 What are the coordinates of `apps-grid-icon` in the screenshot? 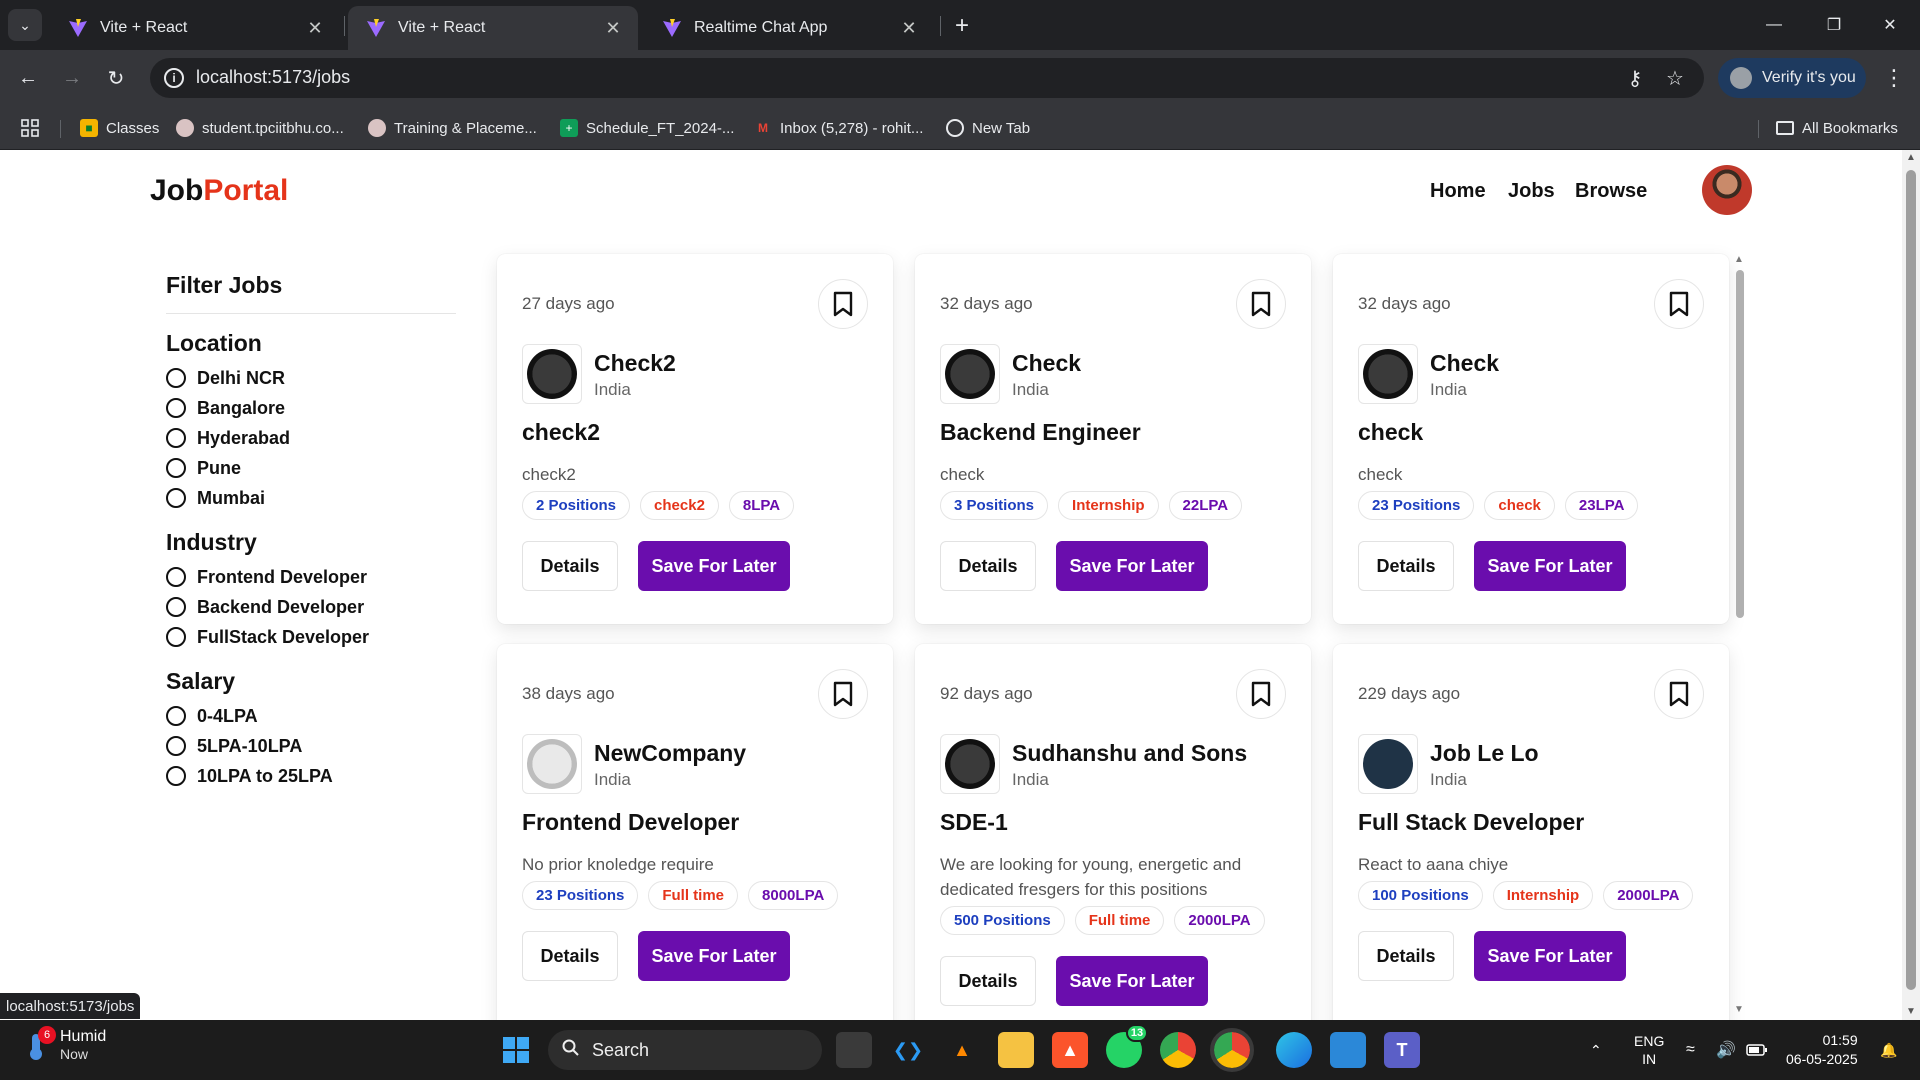 It's located at (30, 128).